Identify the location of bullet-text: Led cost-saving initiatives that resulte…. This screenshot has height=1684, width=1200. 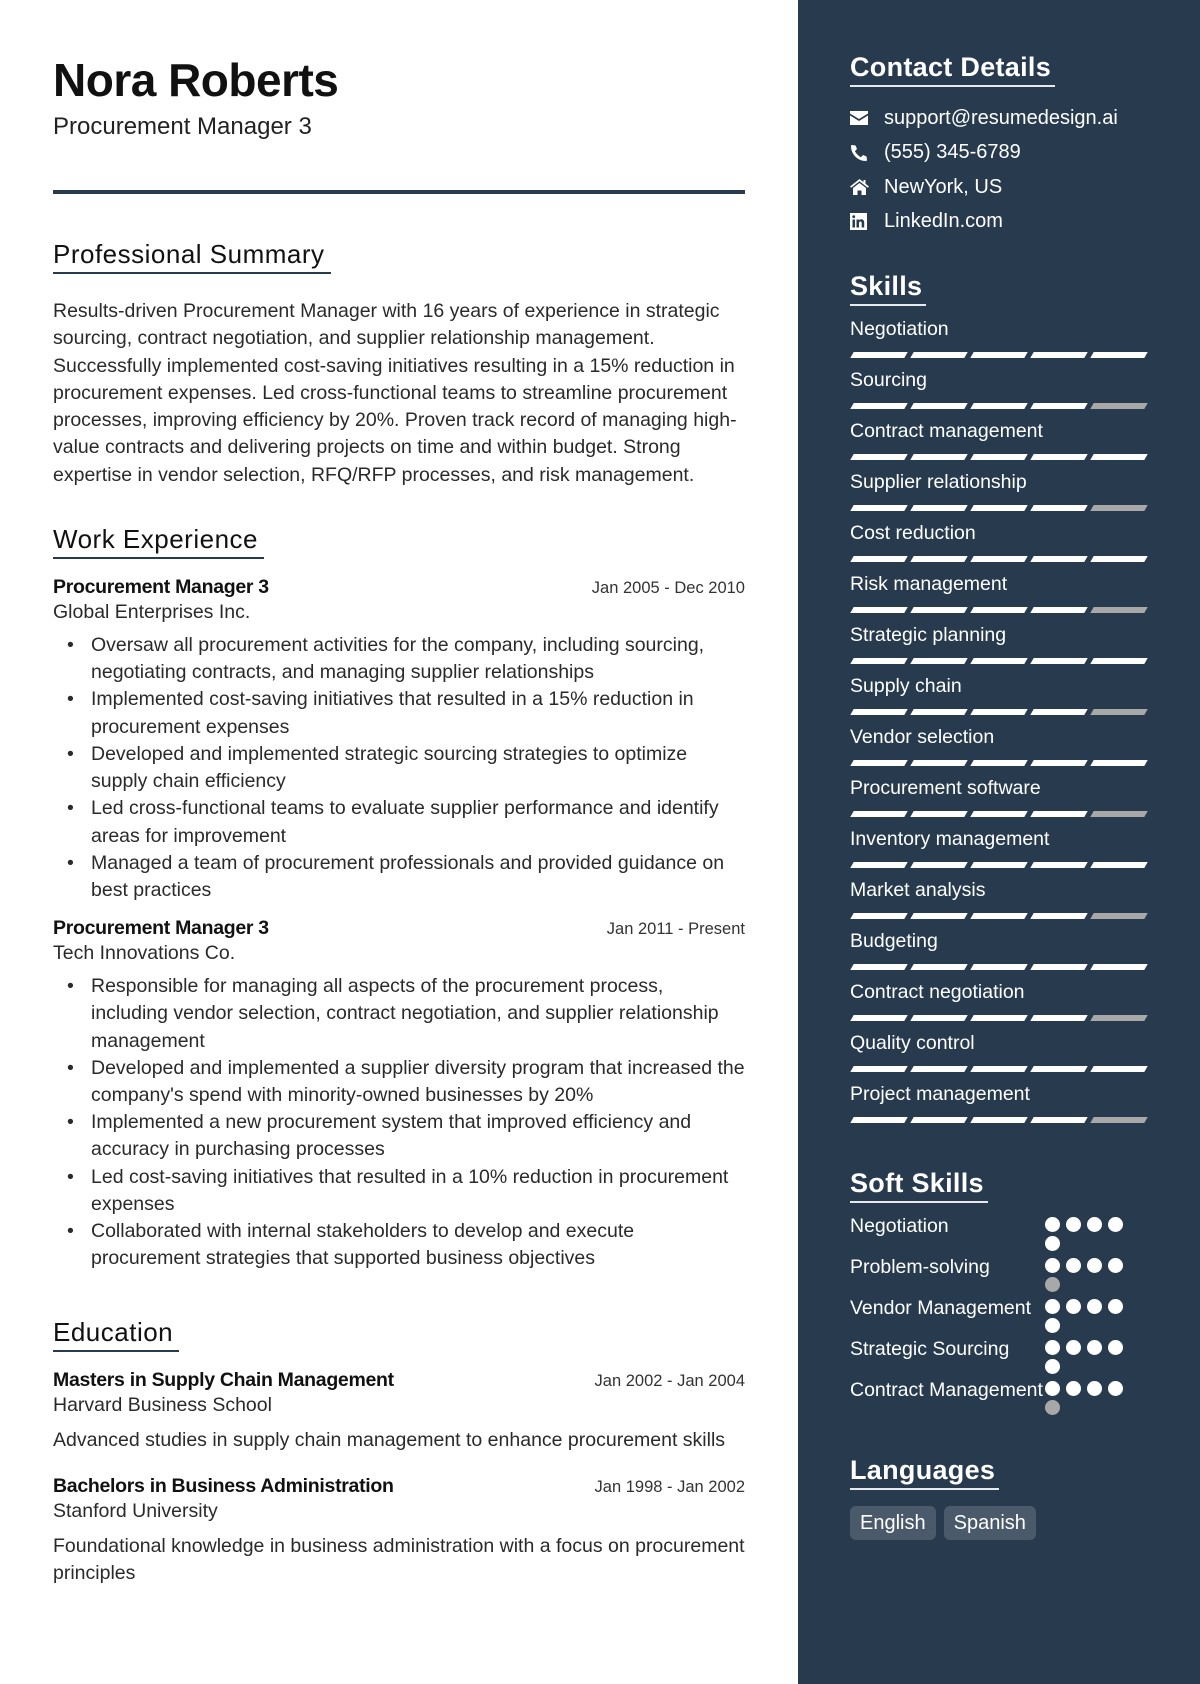
(410, 1190).